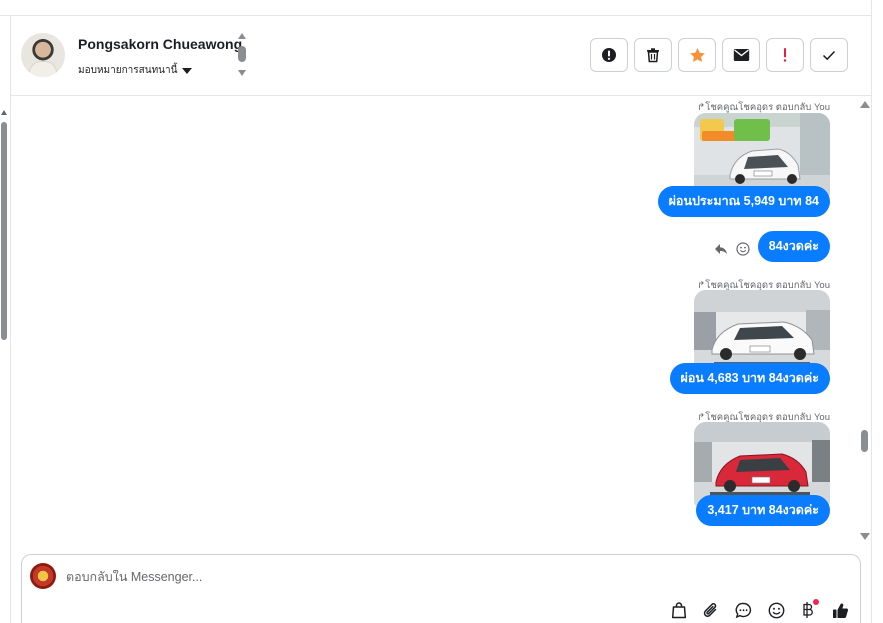 The width and height of the screenshot is (883, 623). Describe the element at coordinates (865, 536) in the screenshot. I see `thread-scroll-down-arrow` at that location.